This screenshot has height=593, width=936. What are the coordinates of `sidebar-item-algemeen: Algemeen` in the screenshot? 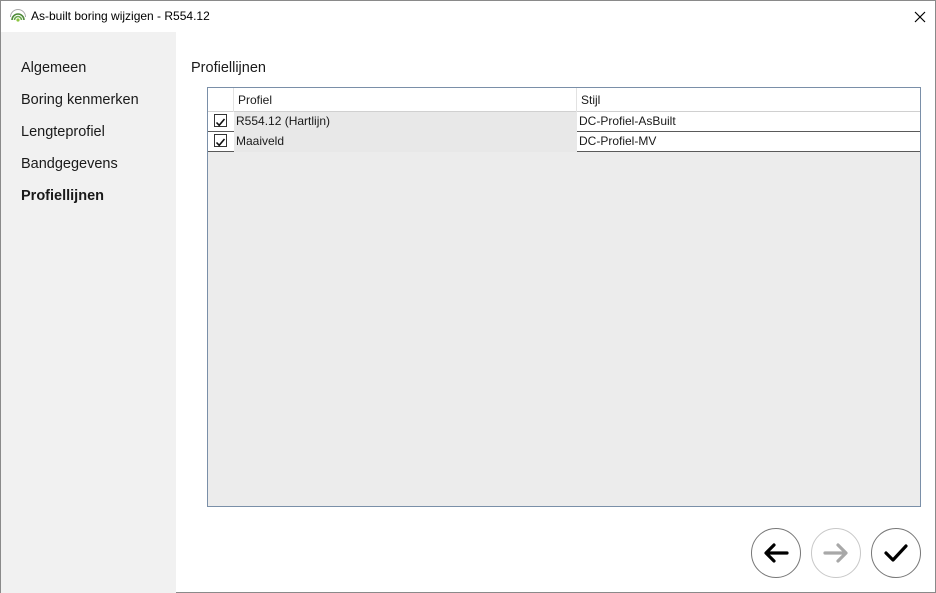 It's located at (53, 68).